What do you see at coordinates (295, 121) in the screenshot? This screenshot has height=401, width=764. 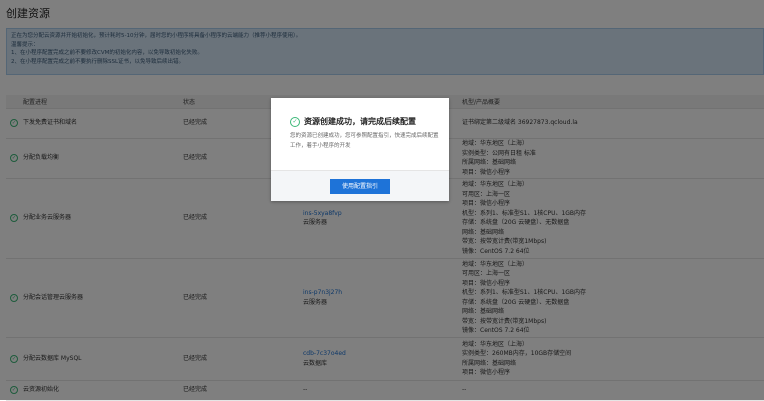 I see `check-circle-icon: ✓` at bounding box center [295, 121].